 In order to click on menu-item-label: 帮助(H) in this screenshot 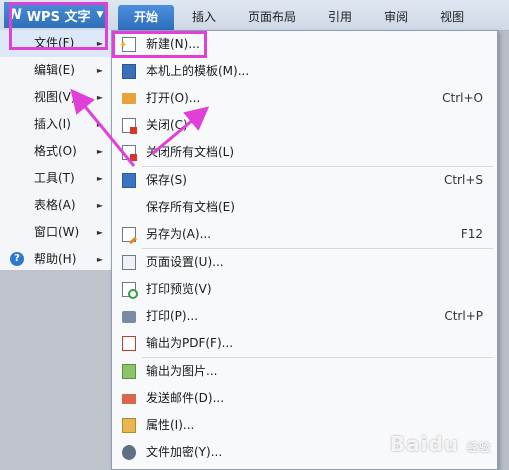, I will do `click(55, 259)`.